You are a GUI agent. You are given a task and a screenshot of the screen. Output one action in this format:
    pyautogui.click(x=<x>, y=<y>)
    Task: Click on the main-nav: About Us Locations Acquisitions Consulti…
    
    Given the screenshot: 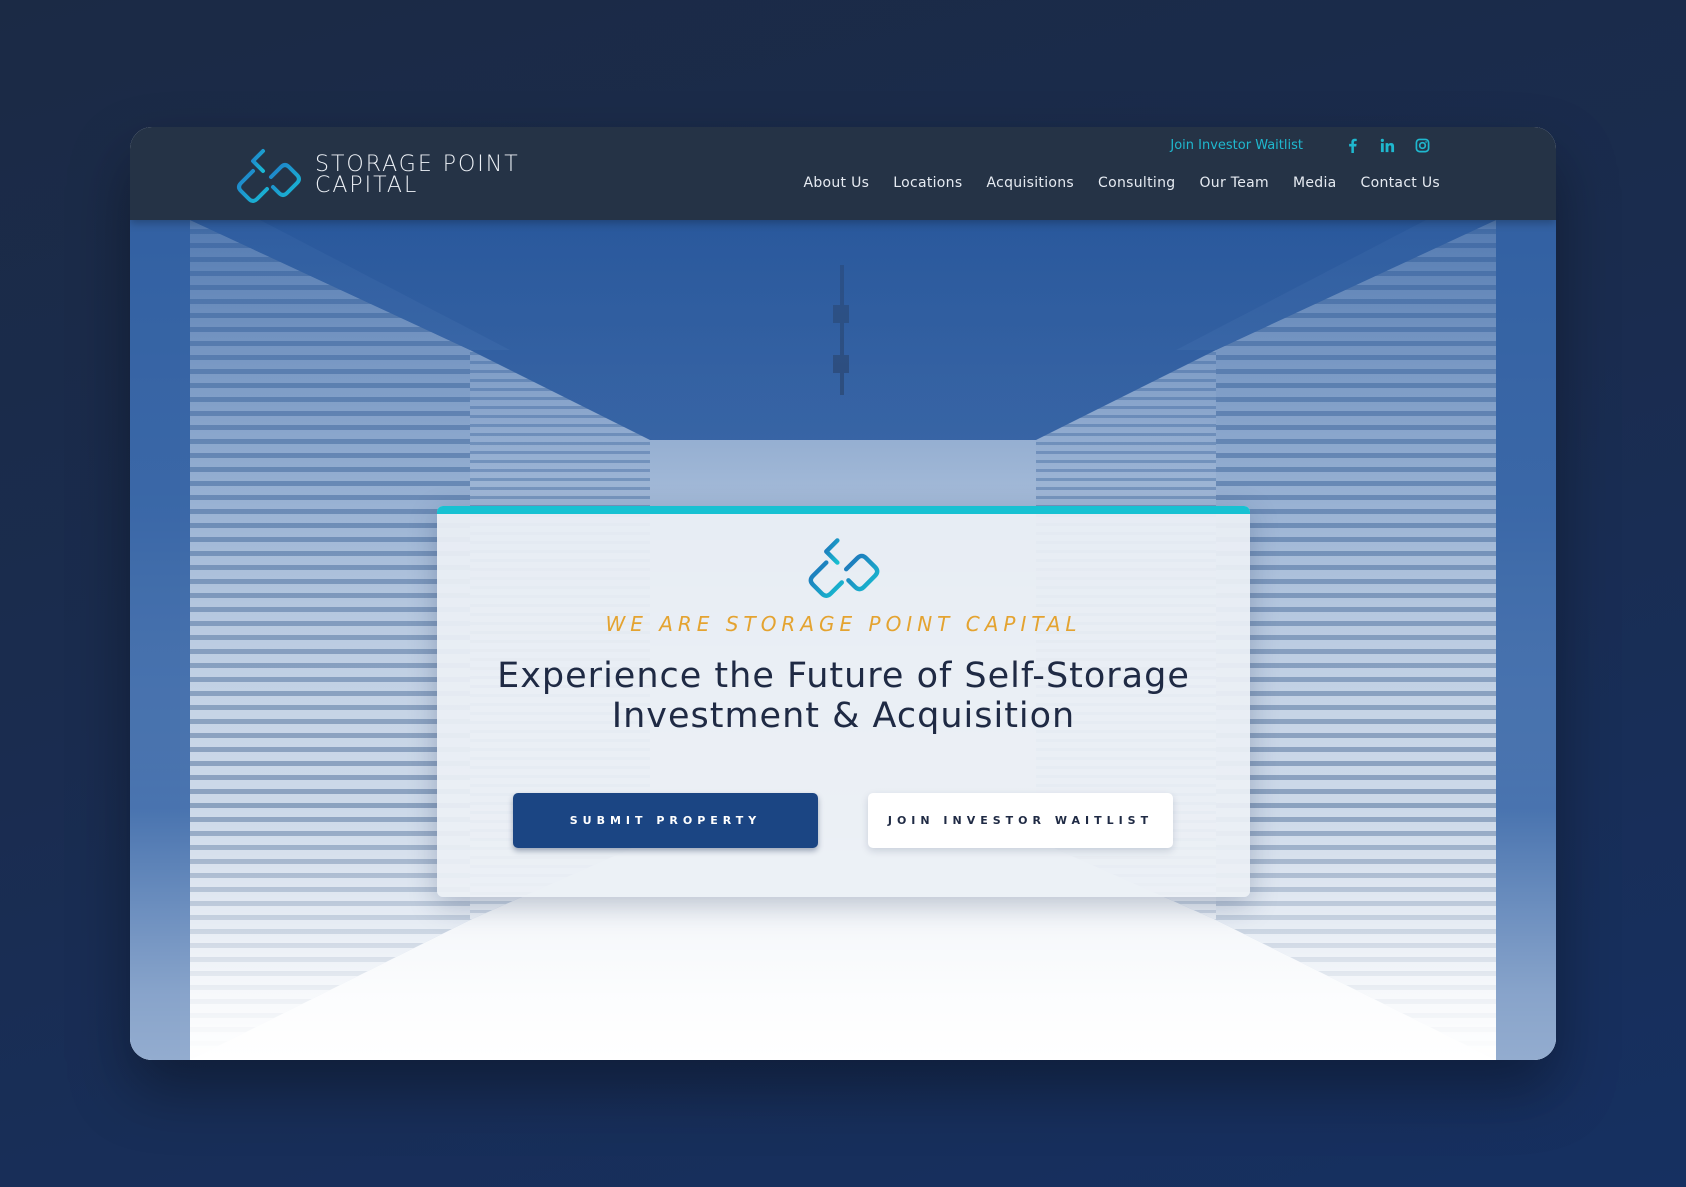 What is the action you would take?
    pyautogui.click(x=1109, y=183)
    